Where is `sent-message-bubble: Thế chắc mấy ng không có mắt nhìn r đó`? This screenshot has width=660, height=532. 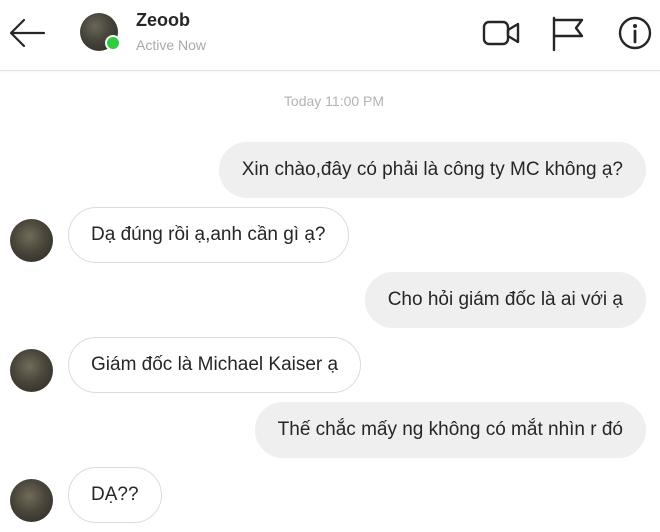
sent-message-bubble: Thế chắc mấy ng không có mắt nhìn r đó is located at coordinates (450, 430).